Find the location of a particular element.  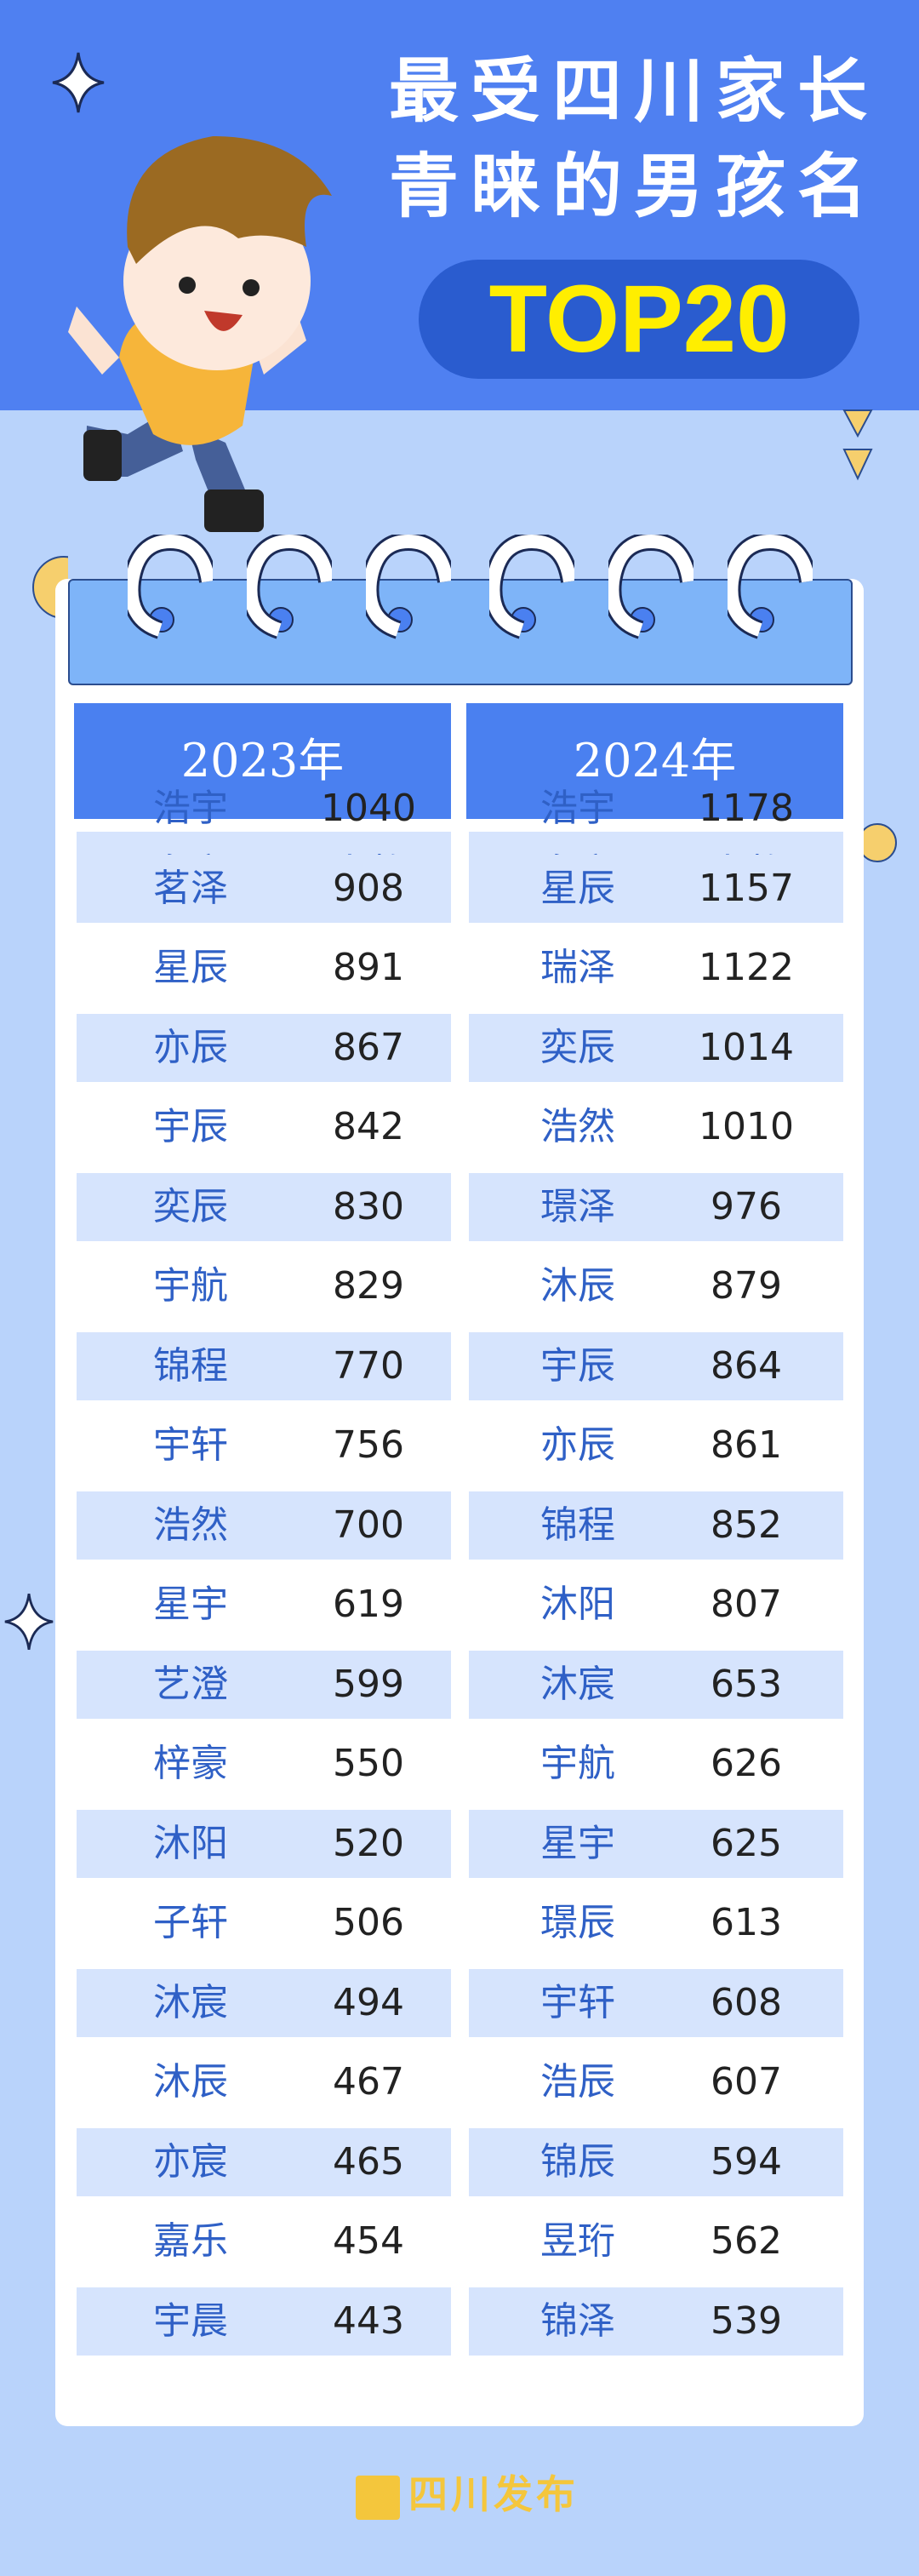

table-row: 亦宸 465 is located at coordinates (264, 2161).